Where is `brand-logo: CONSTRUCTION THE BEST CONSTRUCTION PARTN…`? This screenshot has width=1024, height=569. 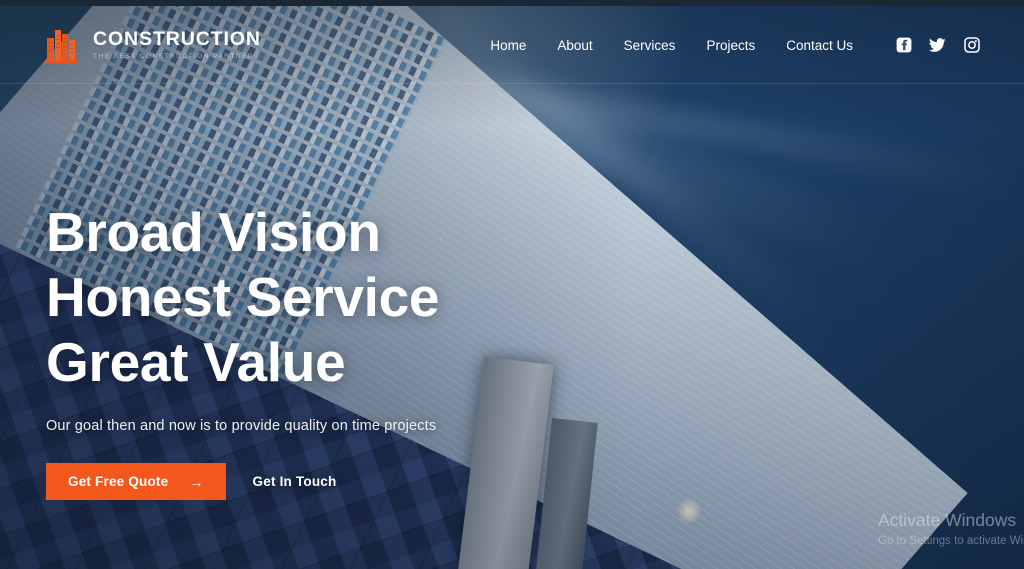 brand-logo: CONSTRUCTION THE BEST CONSTRUCTION PARTN… is located at coordinates (152, 45).